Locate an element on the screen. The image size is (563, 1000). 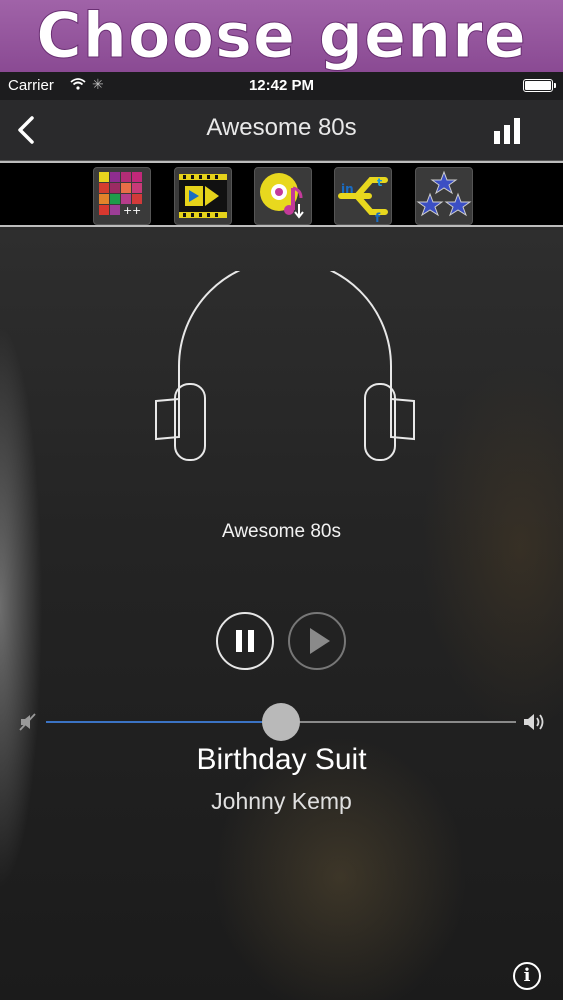
song-title: Birthday Suit is located at coordinates (281, 759).